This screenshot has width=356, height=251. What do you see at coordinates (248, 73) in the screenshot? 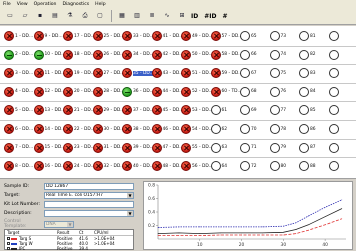
I see `well: 67` at bounding box center [248, 73].